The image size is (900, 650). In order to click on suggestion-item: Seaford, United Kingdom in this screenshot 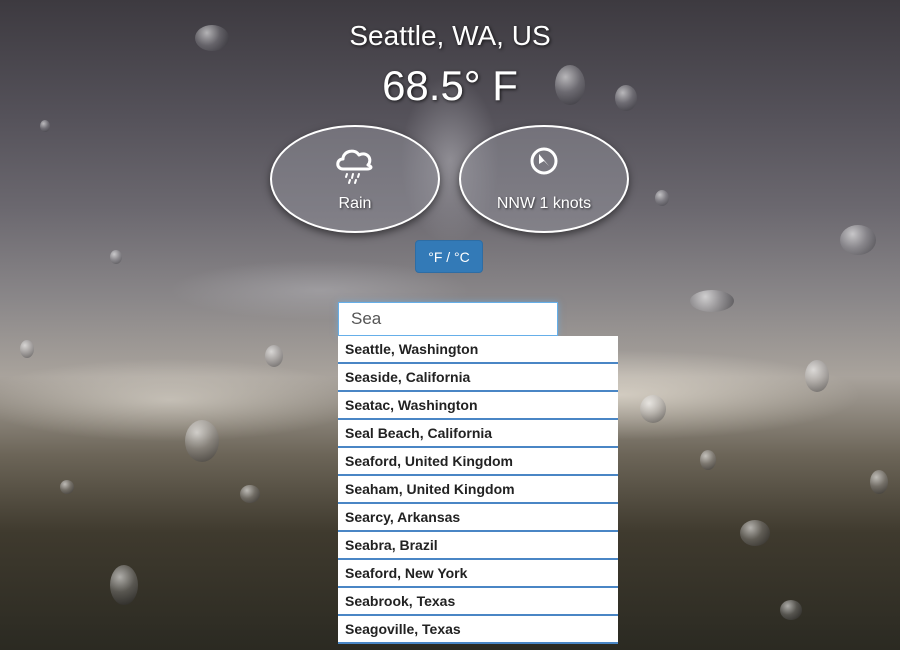, I will do `click(478, 462)`.